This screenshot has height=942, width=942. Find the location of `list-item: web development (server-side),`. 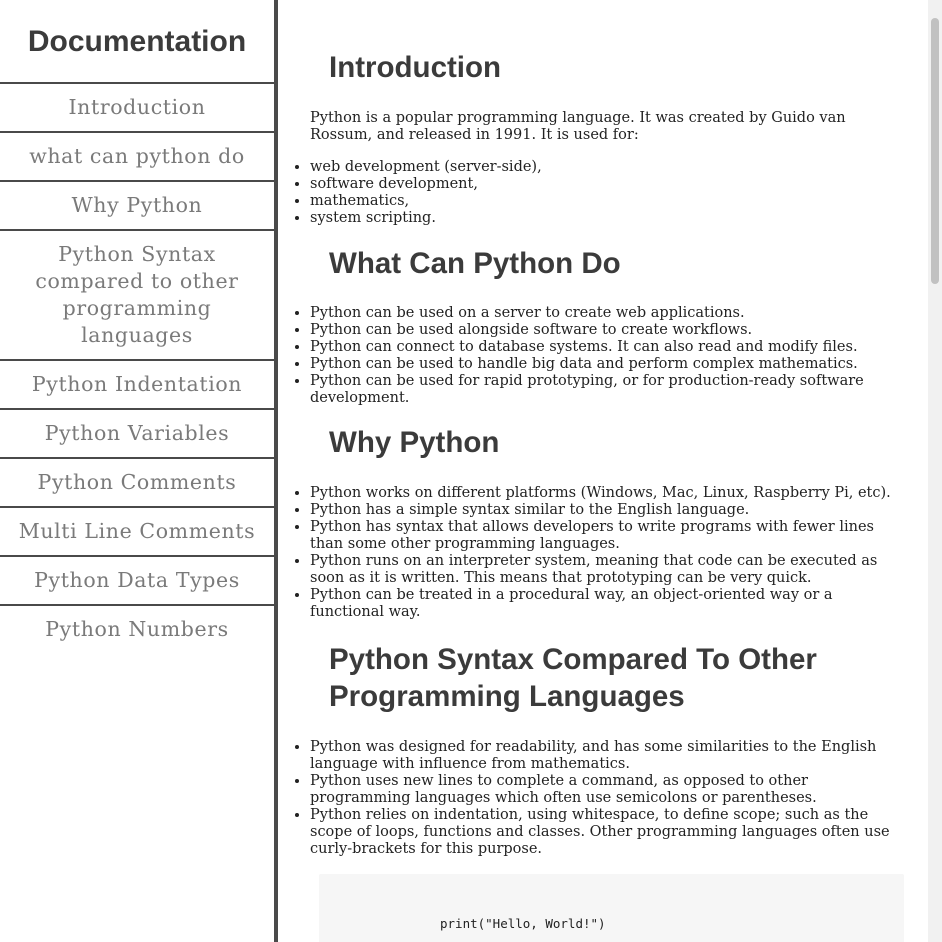

list-item: web development (server-side), is located at coordinates (608, 167).